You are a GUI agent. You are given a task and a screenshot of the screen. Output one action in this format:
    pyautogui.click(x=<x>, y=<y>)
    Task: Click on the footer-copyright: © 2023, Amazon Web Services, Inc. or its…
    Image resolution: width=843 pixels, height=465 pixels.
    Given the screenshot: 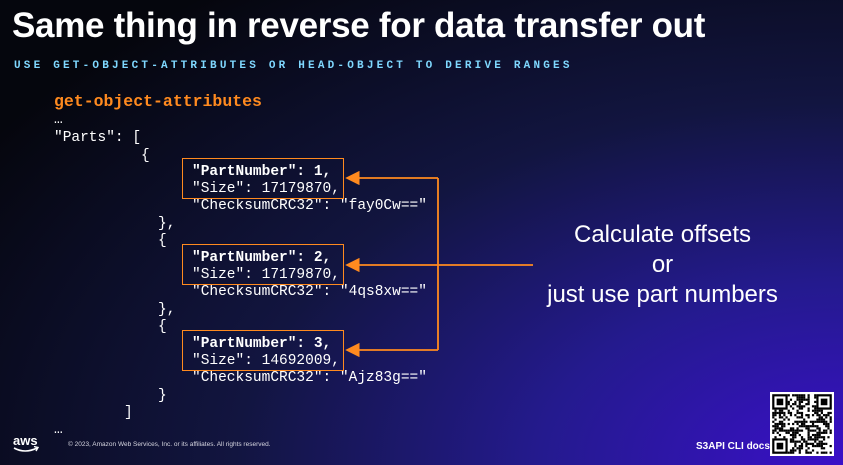 What is the action you would take?
    pyautogui.click(x=169, y=444)
    